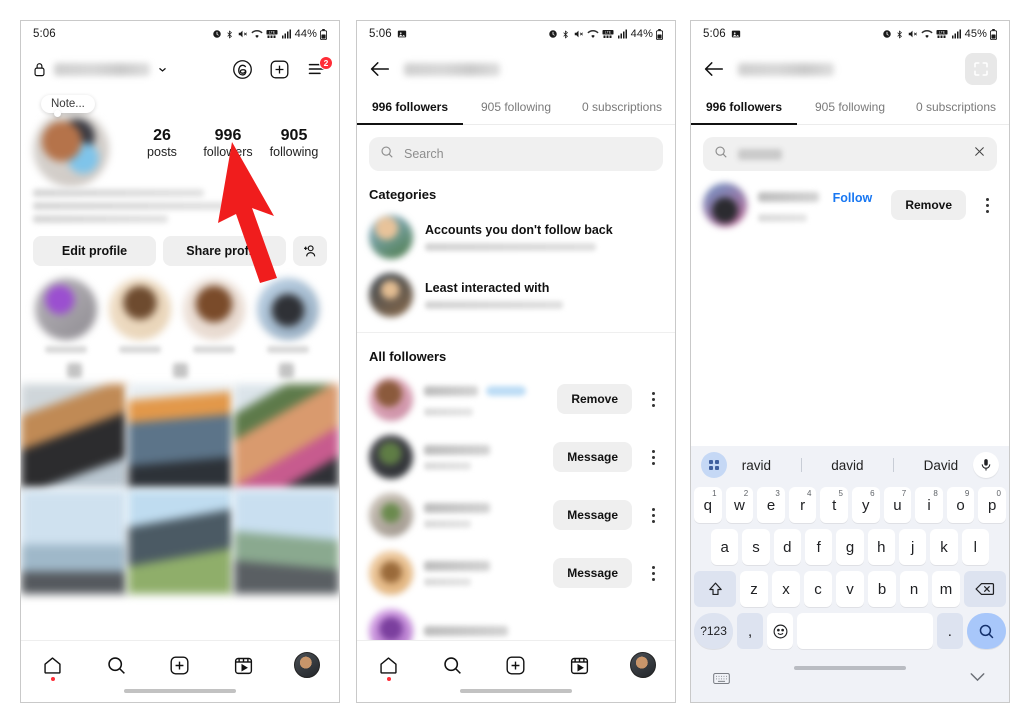  What do you see at coordinates (853, 198) in the screenshot?
I see `follow-link: Follow` at bounding box center [853, 198].